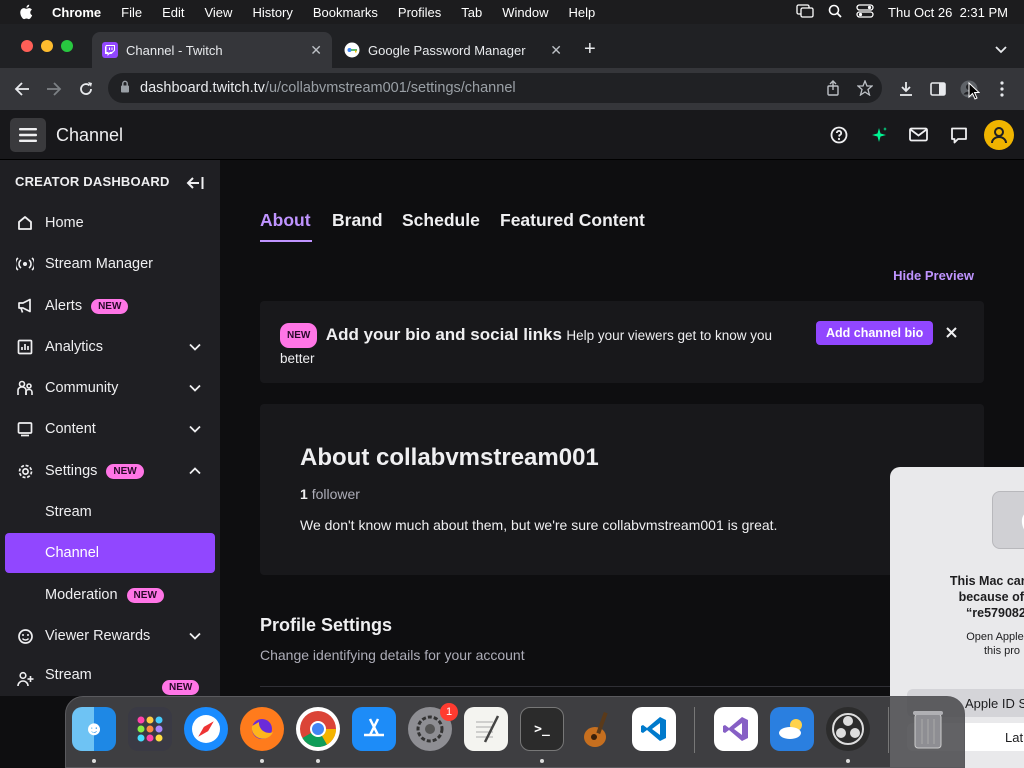 The width and height of the screenshot is (1024, 768). I want to click on terminal-icon: >_, so click(542, 729).